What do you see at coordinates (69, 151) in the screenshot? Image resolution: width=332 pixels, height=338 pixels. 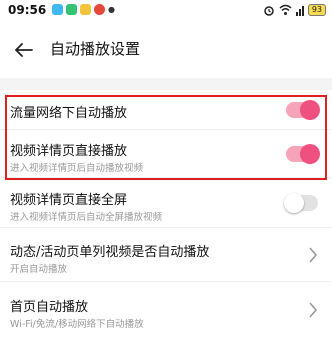 I see `setting-title: 视频详情页直接播放` at bounding box center [69, 151].